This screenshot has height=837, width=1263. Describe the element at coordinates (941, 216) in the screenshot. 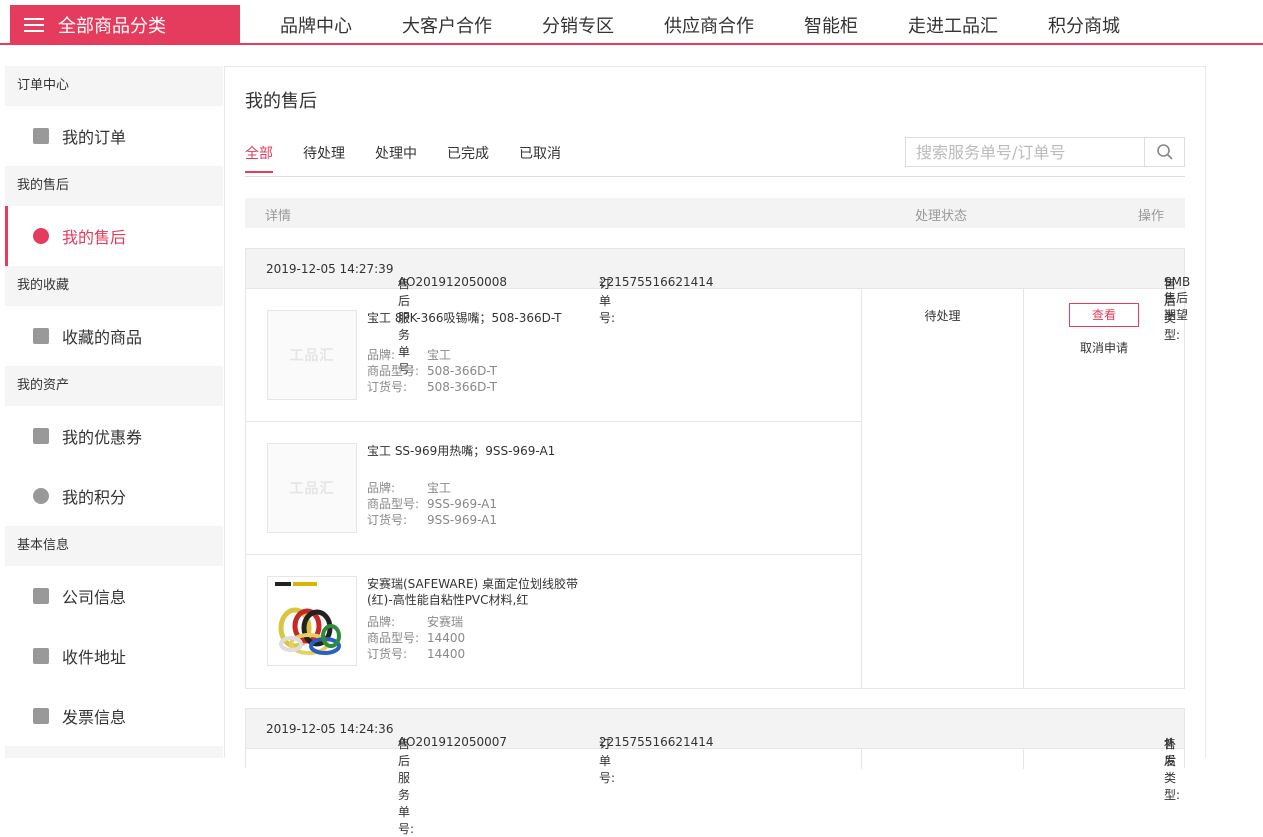

I see `header-status: 处理状态` at that location.